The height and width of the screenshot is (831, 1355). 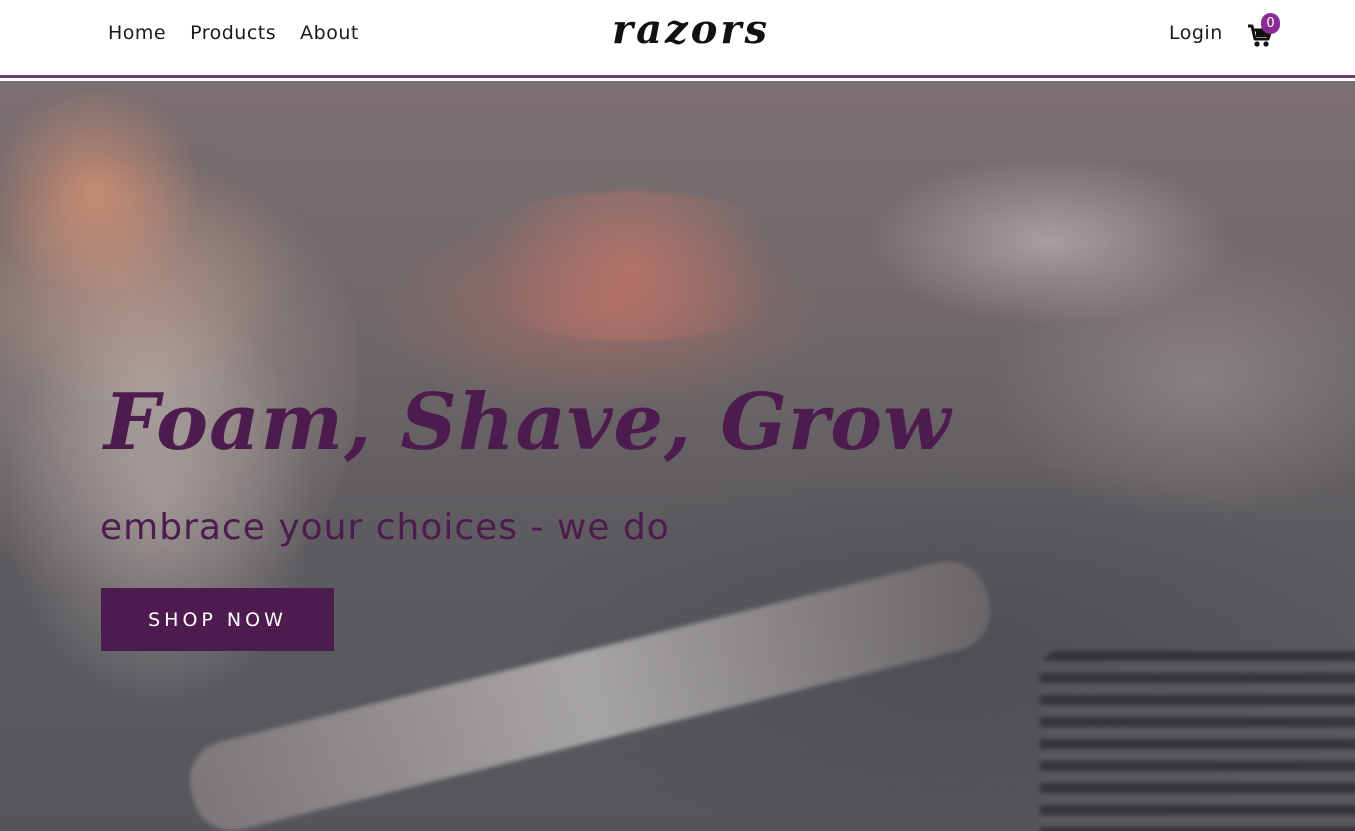 I want to click on top-navigation: Home Products About razors Login 0, so click(x=677, y=39).